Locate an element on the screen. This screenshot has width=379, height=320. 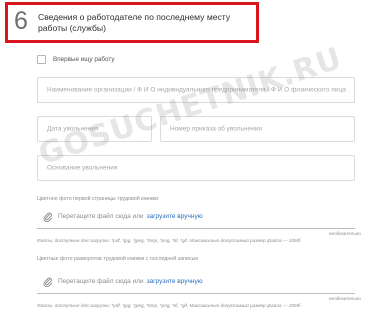
upload1-optional: необязательно is located at coordinates (345, 233).